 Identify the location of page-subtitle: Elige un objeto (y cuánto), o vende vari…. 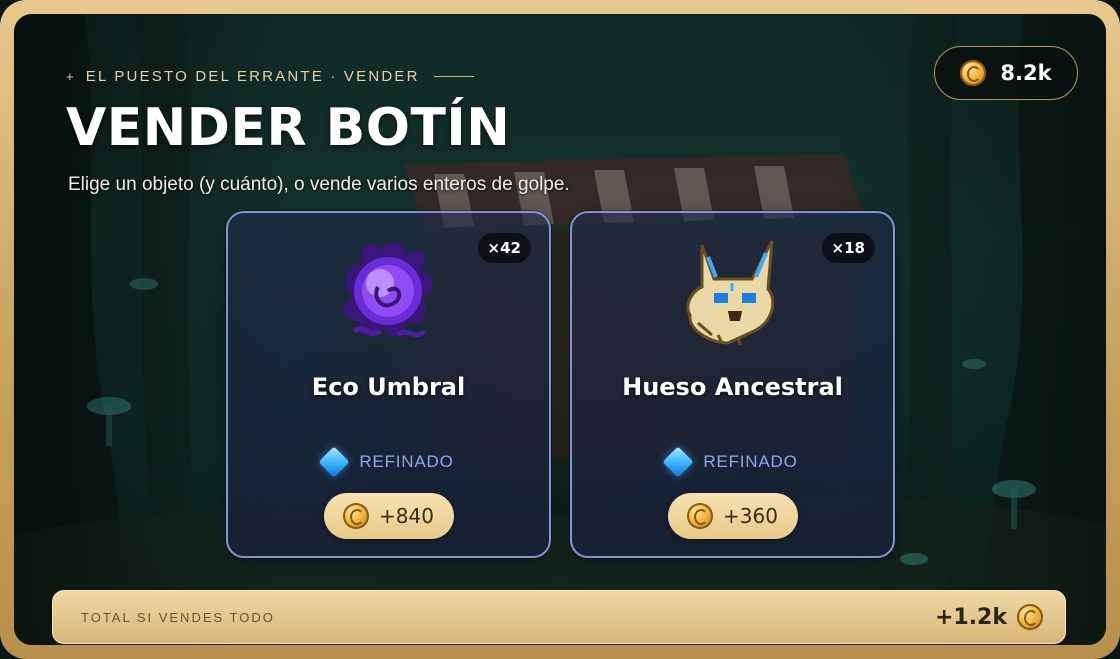
(319, 184).